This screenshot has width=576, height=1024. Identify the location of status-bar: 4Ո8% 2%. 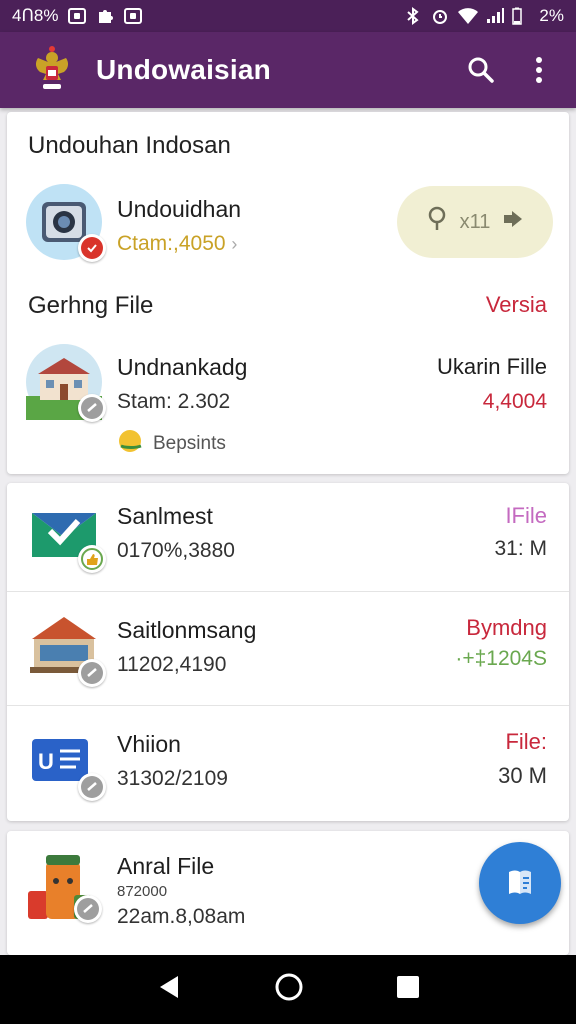
(288, 16).